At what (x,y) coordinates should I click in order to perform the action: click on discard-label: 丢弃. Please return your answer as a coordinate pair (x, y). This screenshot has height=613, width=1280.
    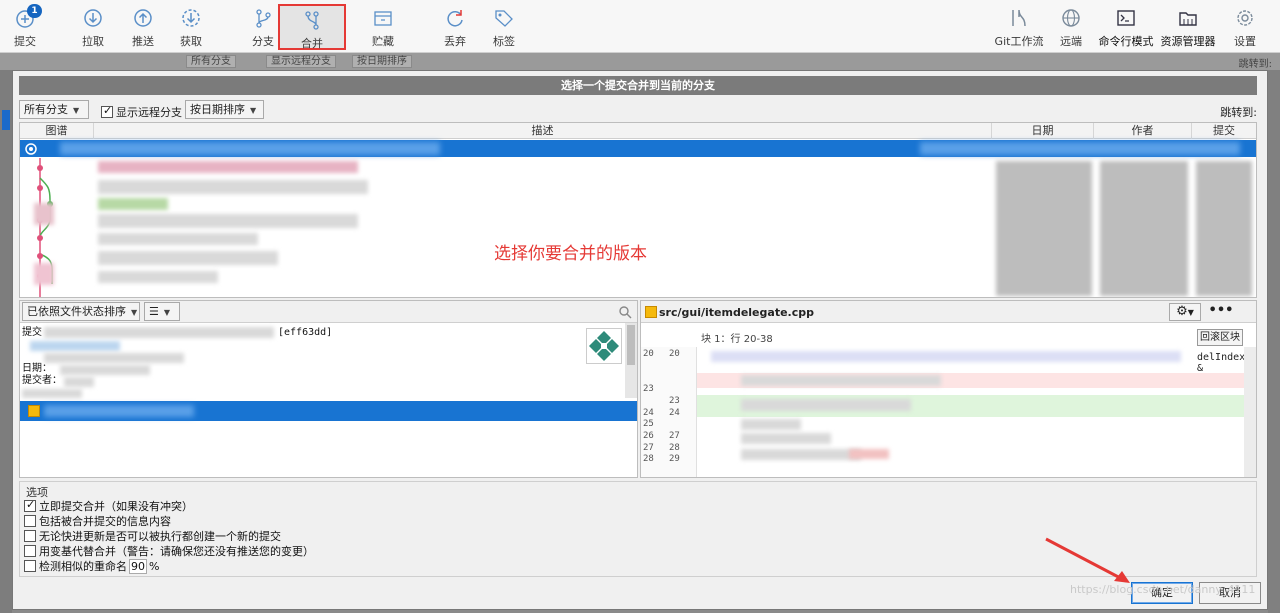
    Looking at the image, I should click on (455, 41).